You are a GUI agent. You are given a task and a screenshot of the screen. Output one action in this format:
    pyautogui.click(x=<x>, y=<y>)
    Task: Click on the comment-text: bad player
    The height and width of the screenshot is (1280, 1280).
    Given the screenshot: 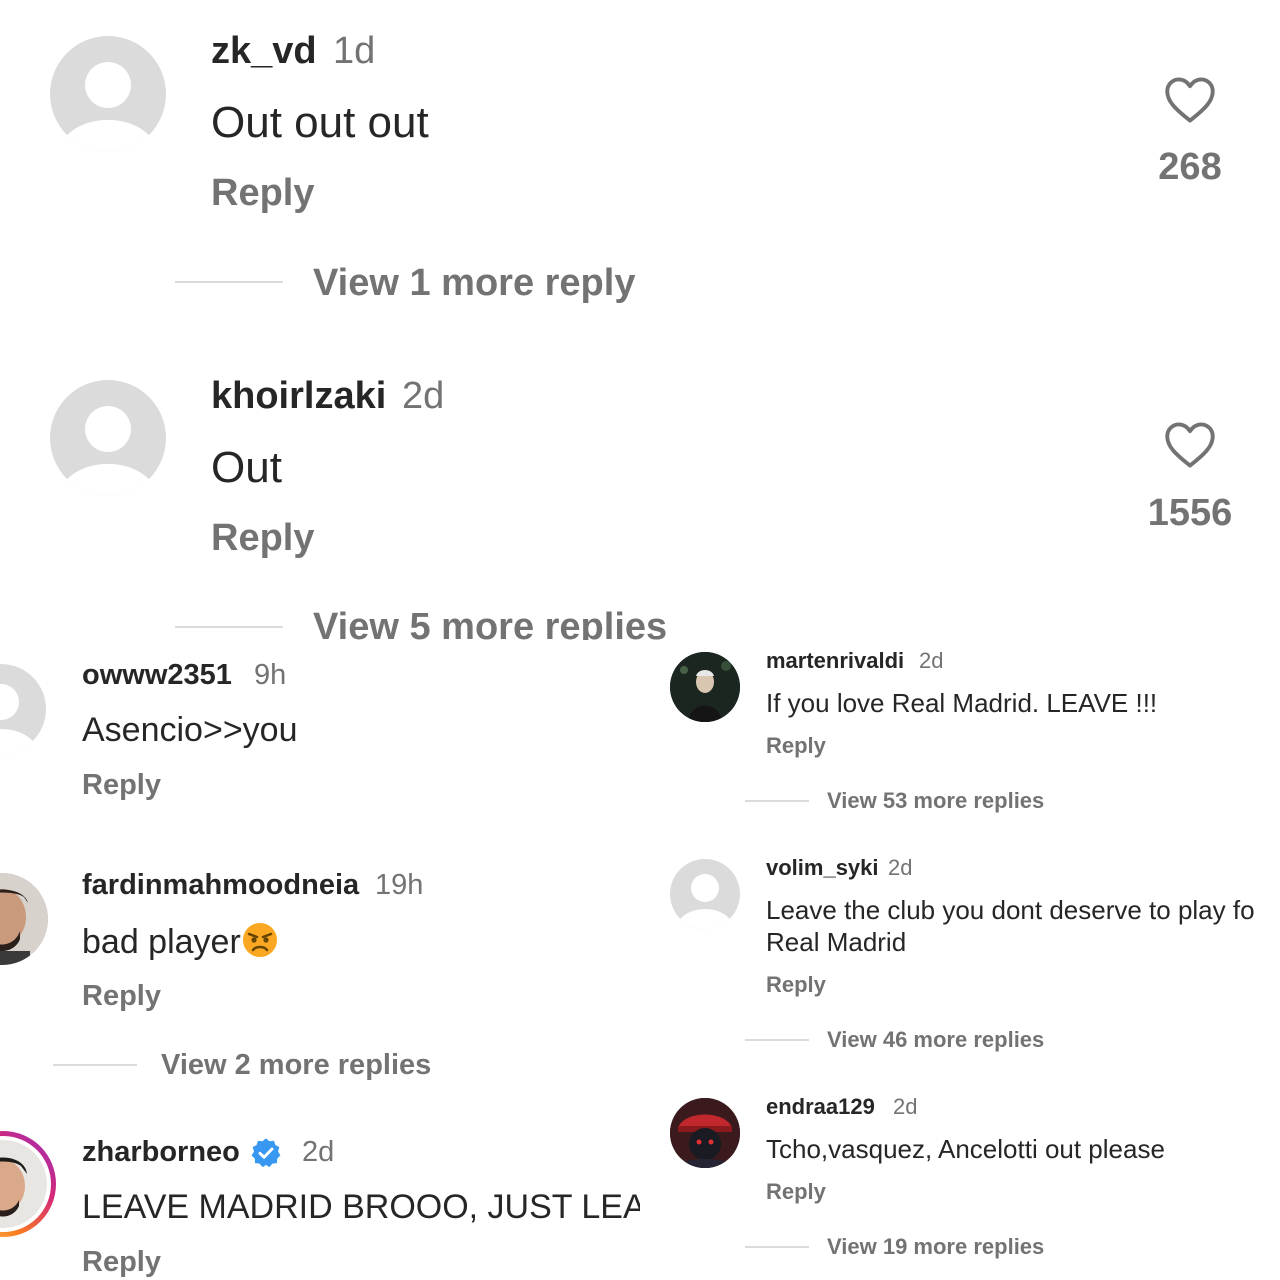 What is the action you would take?
    pyautogui.click(x=180, y=941)
    